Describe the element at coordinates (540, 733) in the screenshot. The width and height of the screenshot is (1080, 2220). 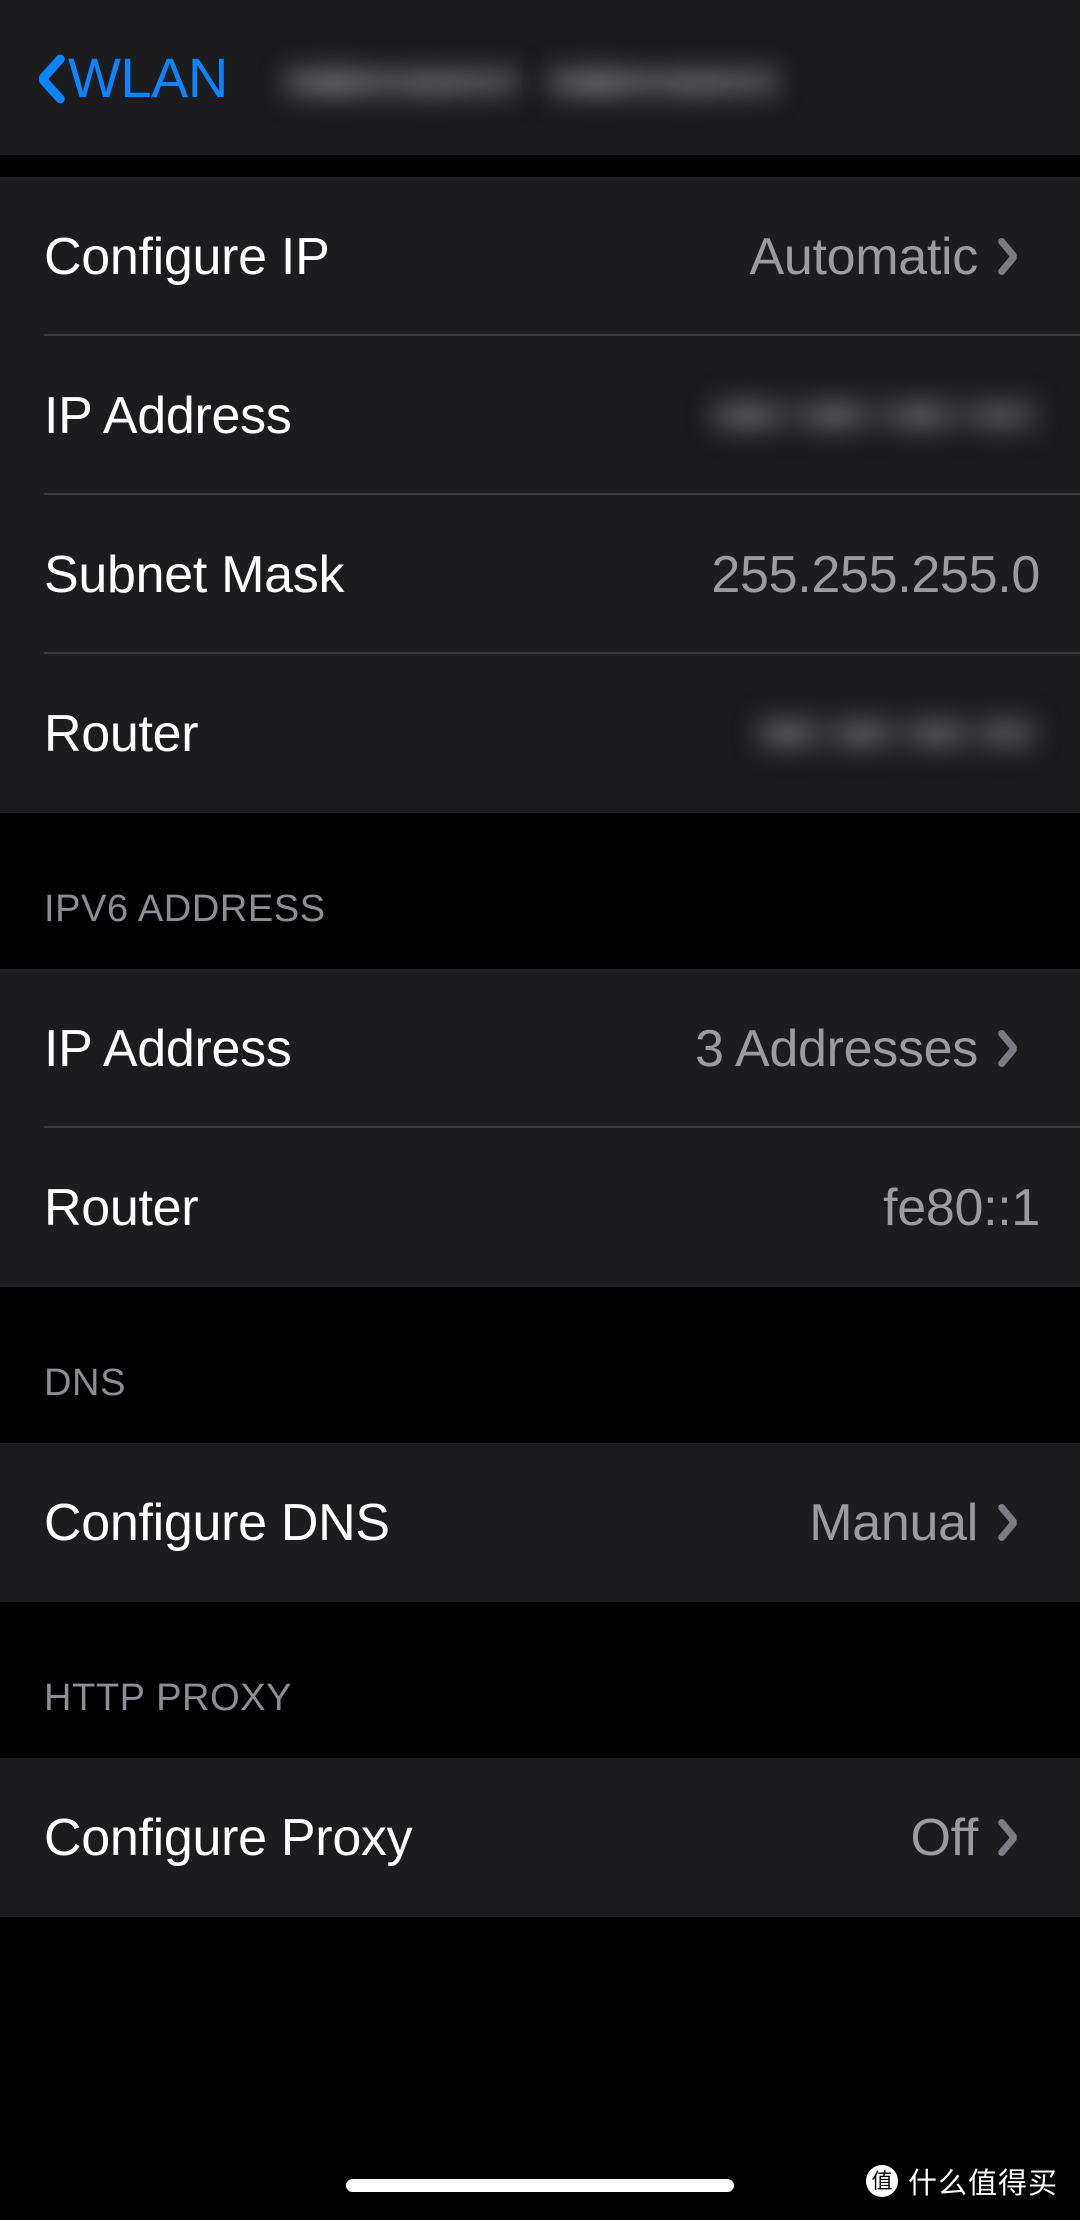
I see `row-router-v4: Router` at that location.